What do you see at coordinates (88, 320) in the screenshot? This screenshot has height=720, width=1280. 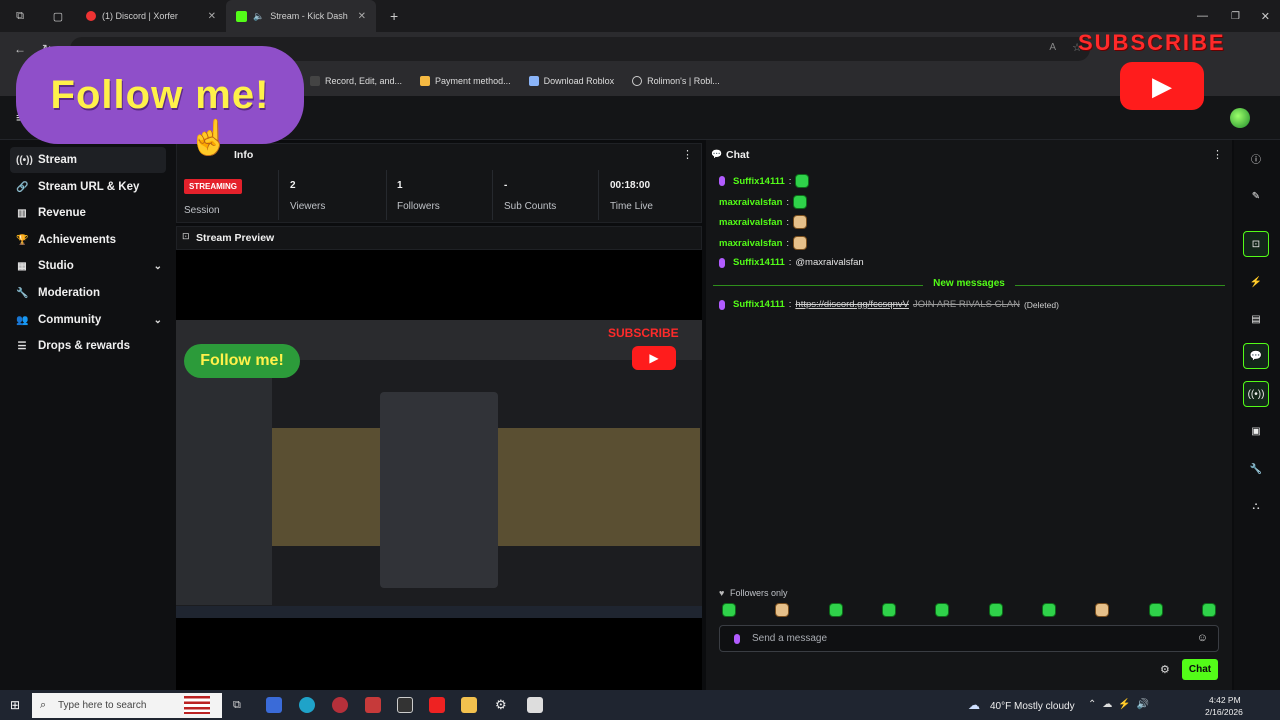 I see `sidebar-item-community: 👥 Community ⌄` at bounding box center [88, 320].